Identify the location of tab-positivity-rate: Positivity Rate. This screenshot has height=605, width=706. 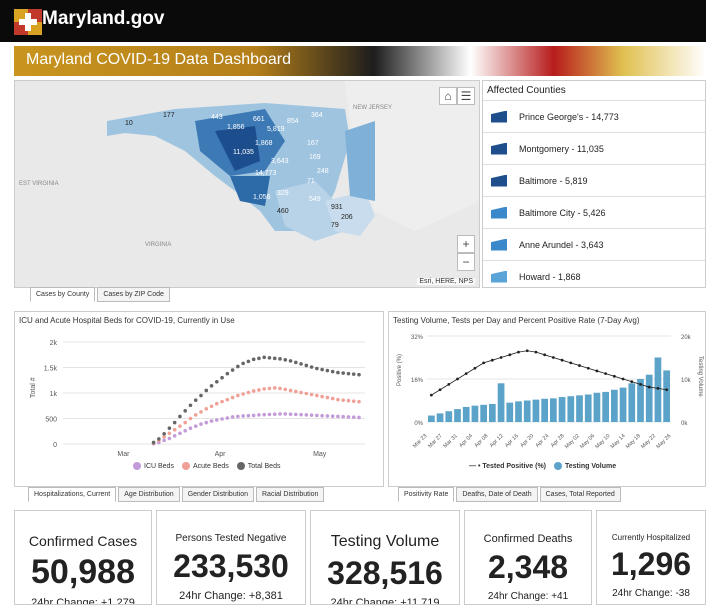
(426, 494).